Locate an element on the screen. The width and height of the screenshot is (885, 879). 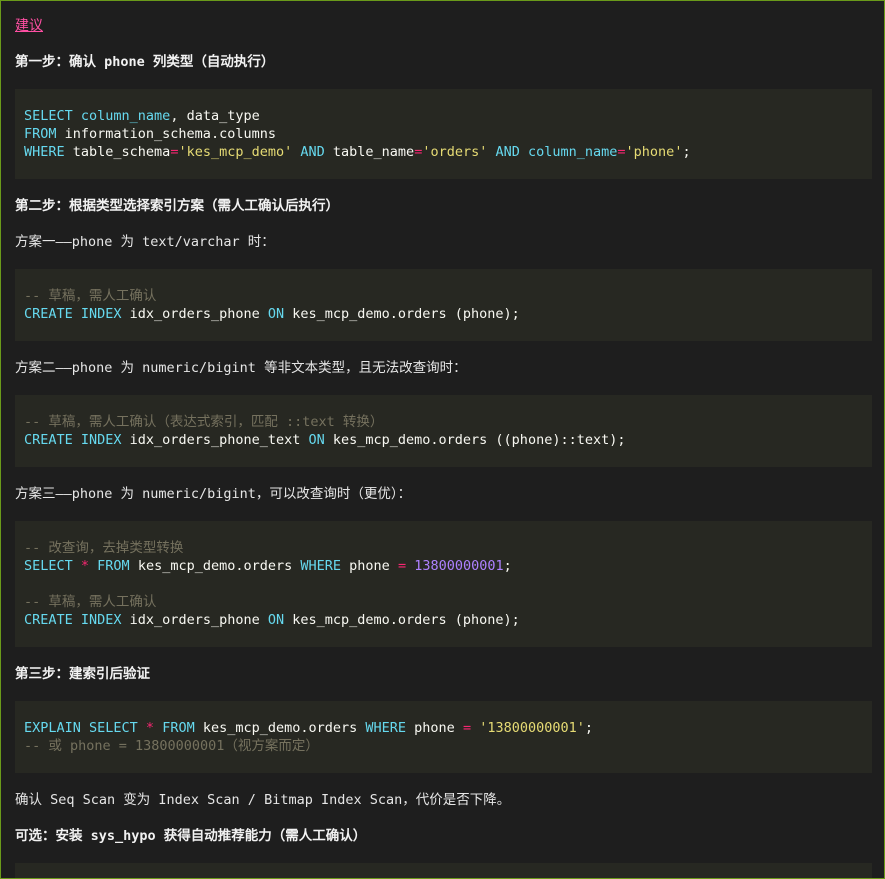
code-line: FROM information_schema.columns is located at coordinates (443, 134).